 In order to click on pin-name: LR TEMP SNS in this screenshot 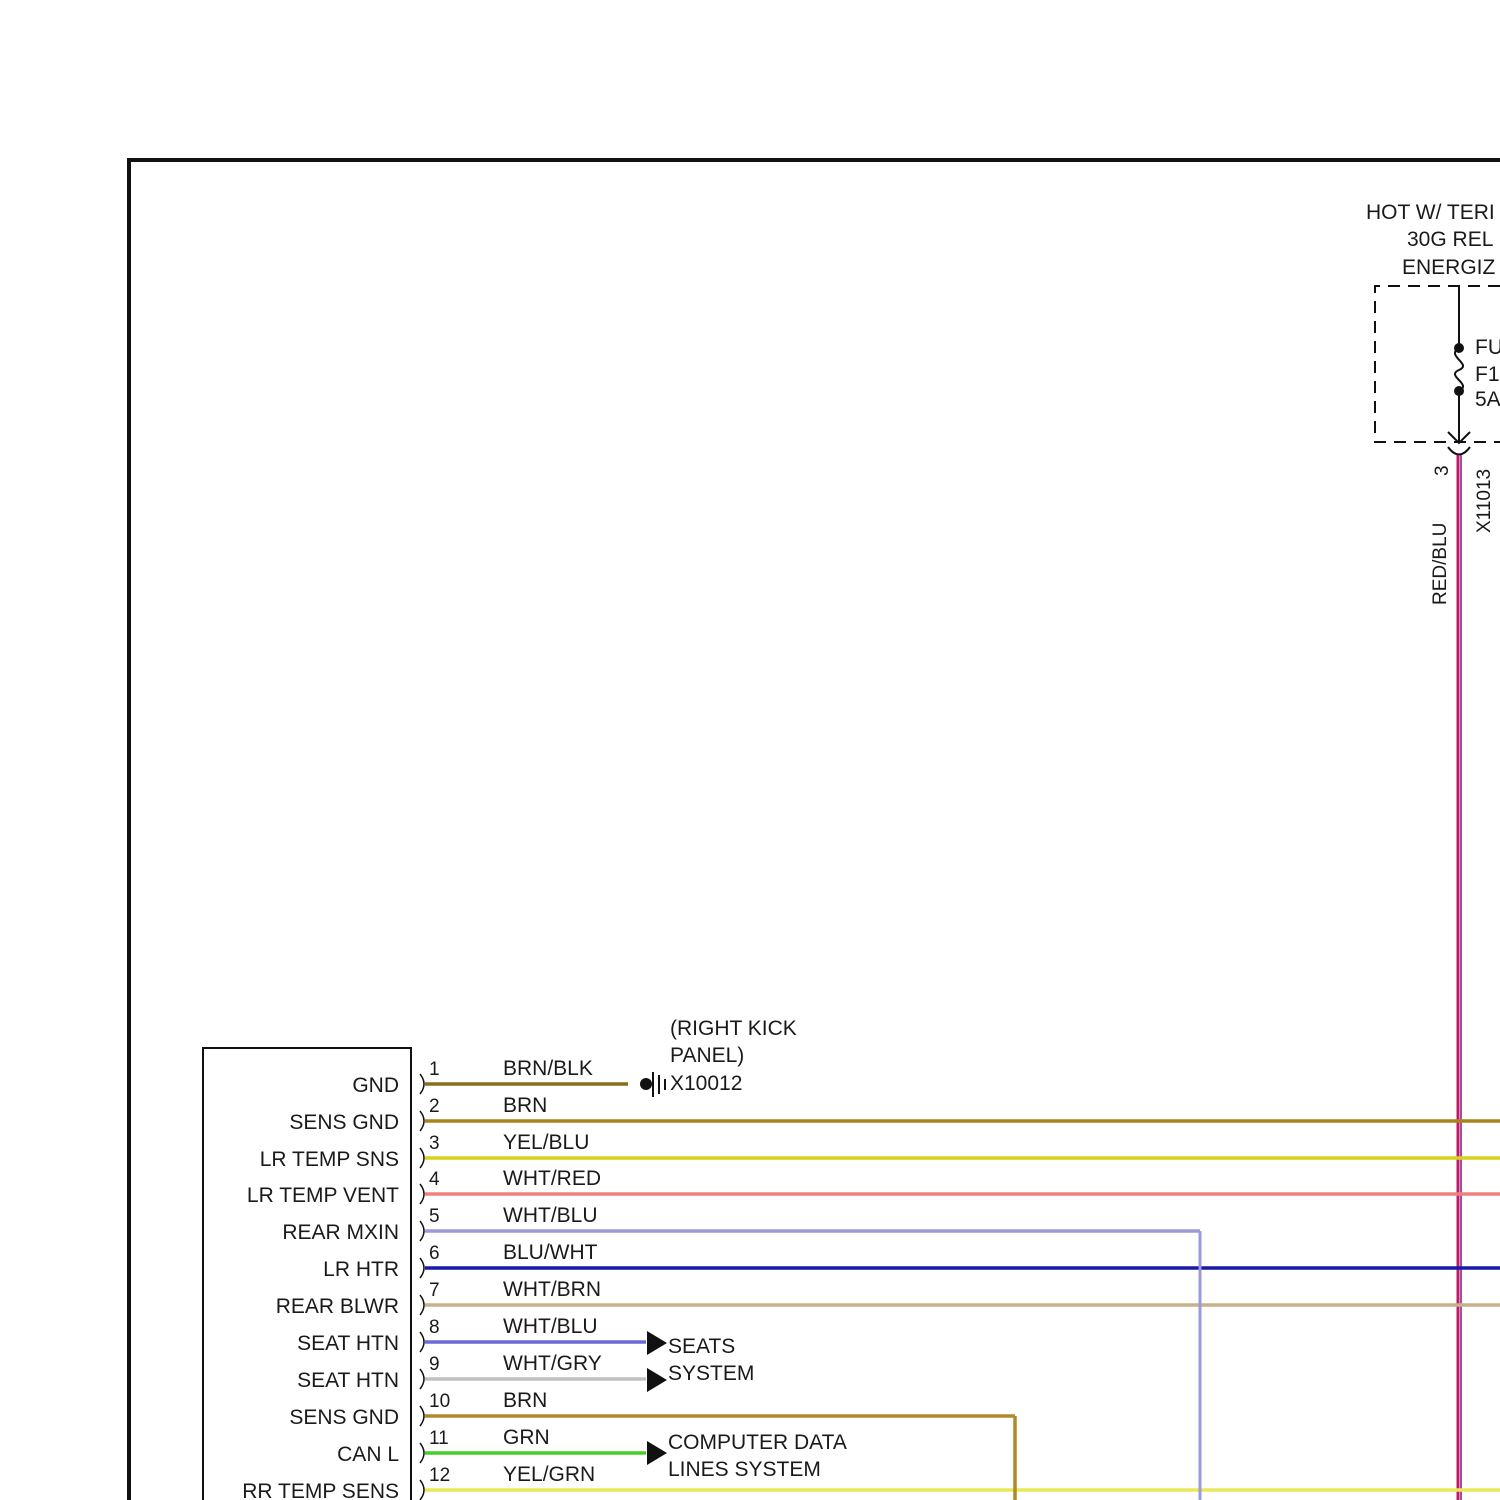, I will do `click(329, 1159)`.